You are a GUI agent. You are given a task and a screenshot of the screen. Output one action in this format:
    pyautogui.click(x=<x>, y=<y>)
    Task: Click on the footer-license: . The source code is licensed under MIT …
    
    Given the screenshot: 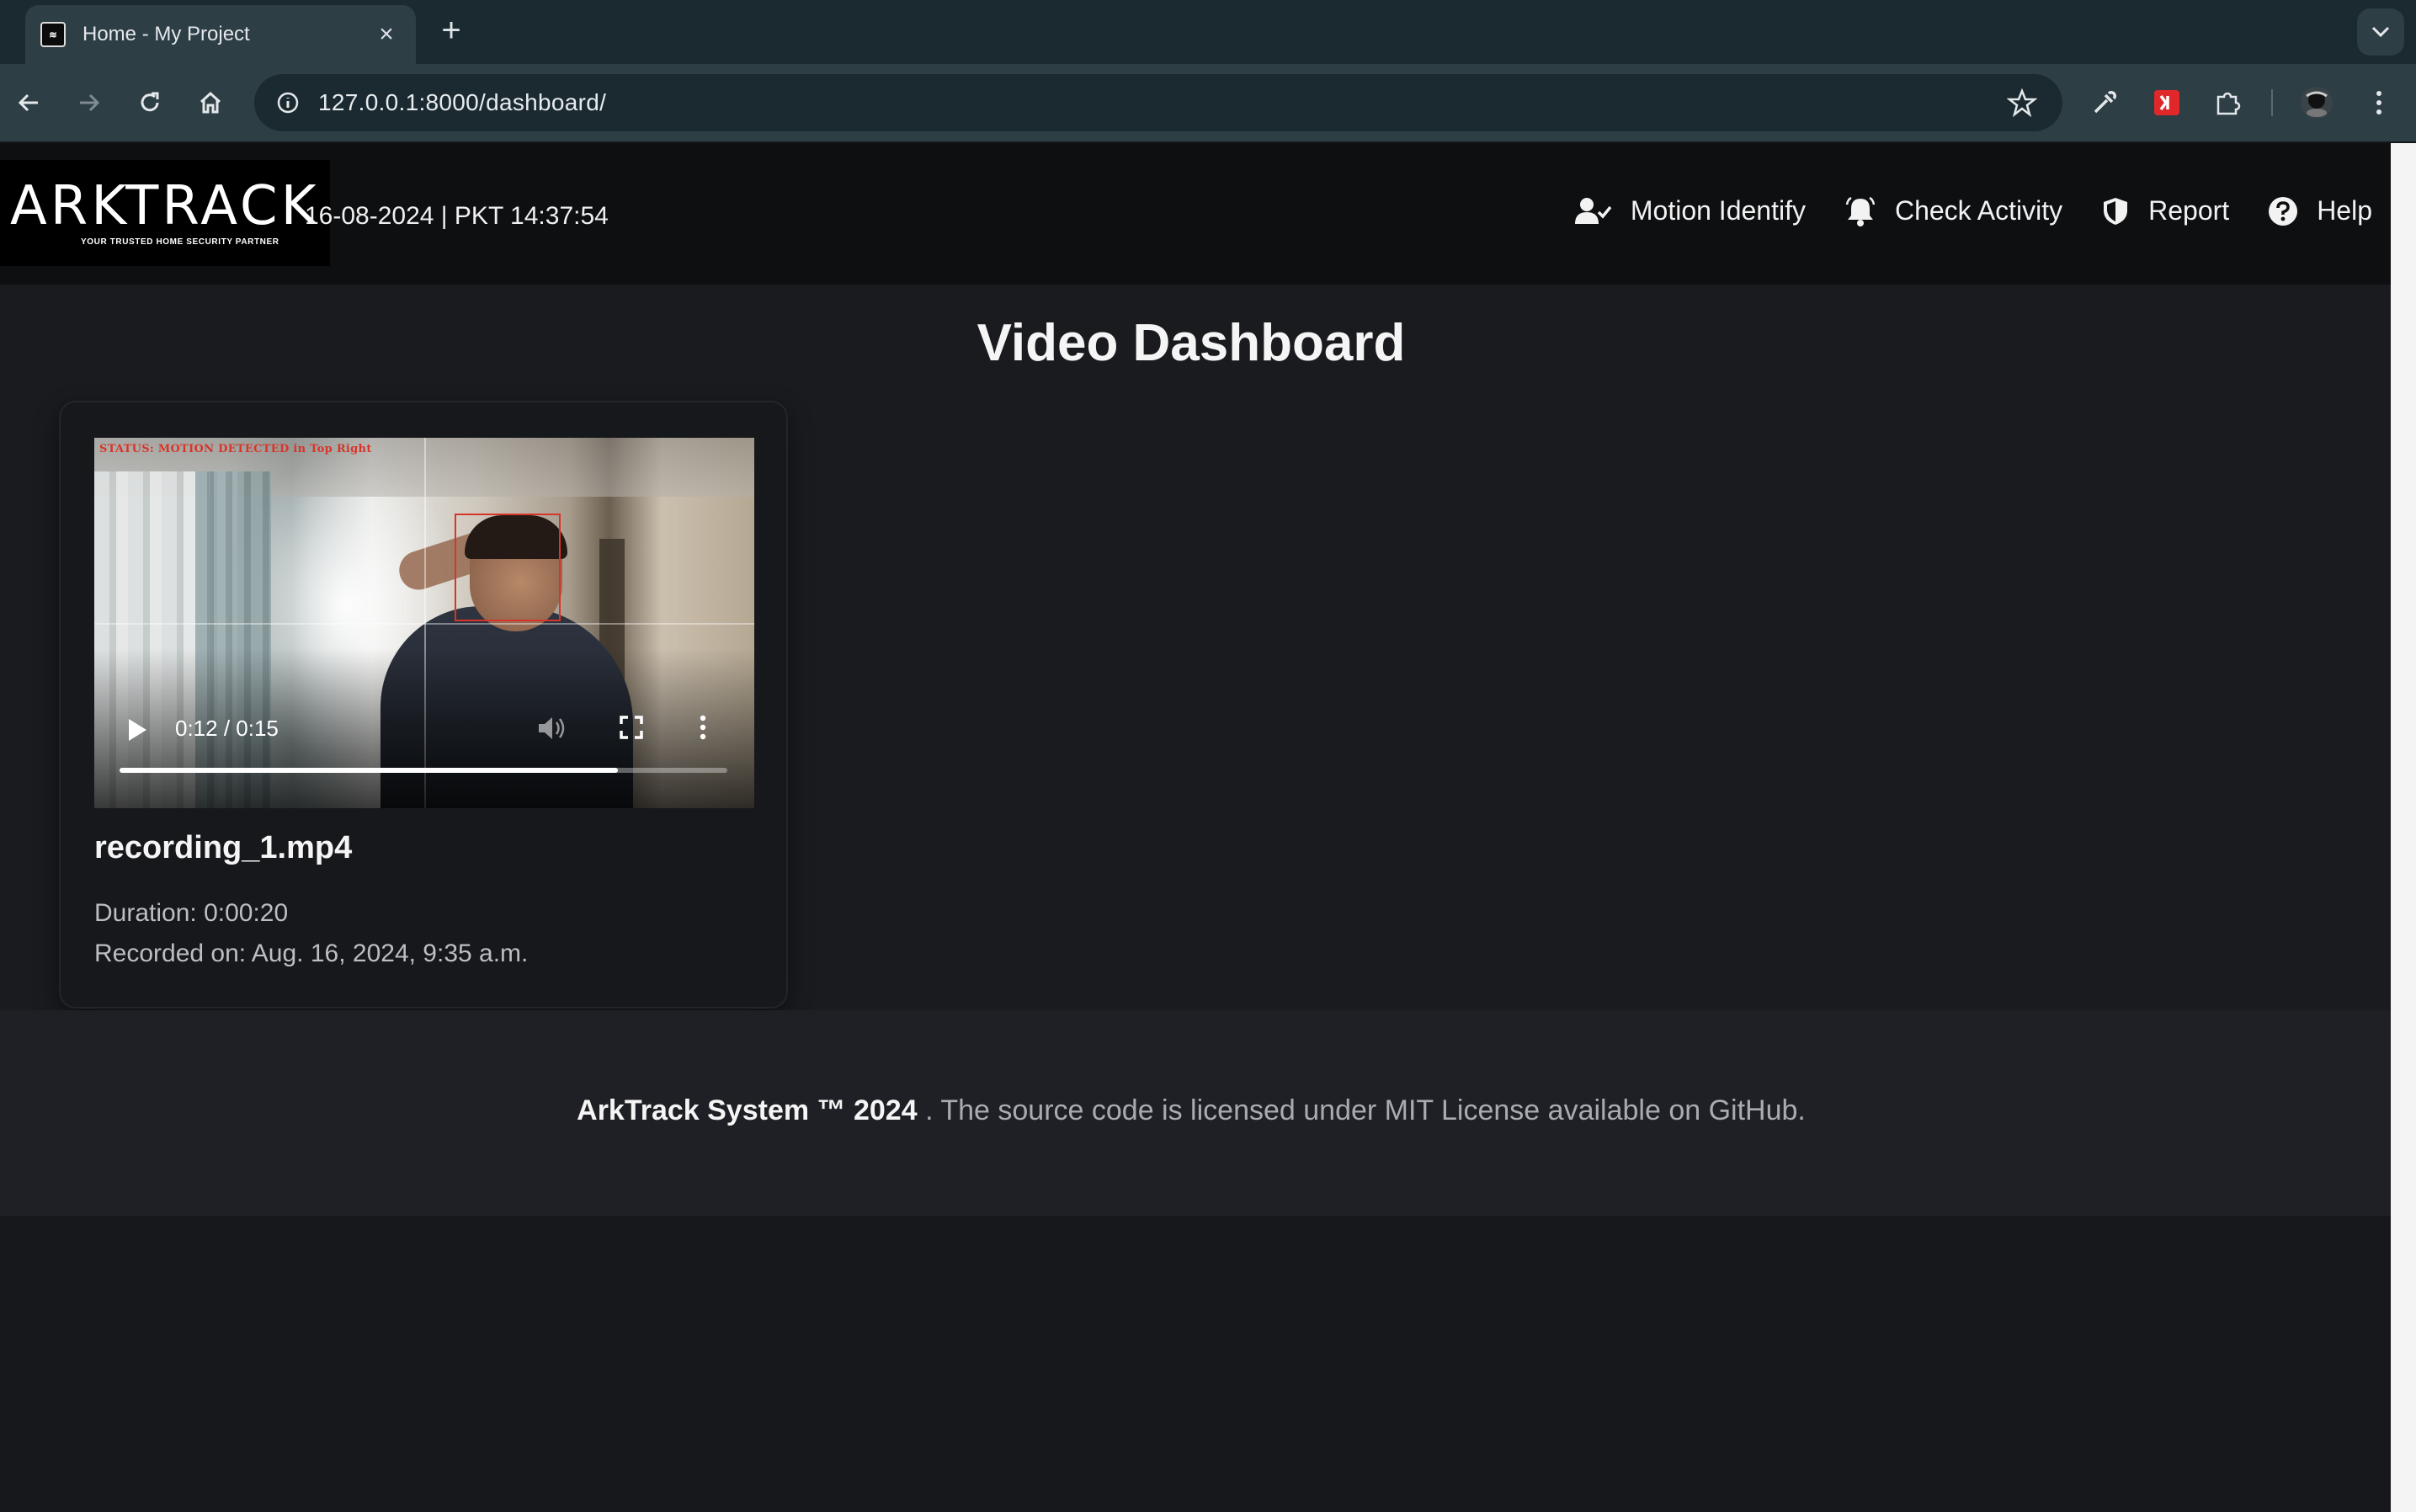 What is the action you would take?
    pyautogui.click(x=1365, y=1110)
    